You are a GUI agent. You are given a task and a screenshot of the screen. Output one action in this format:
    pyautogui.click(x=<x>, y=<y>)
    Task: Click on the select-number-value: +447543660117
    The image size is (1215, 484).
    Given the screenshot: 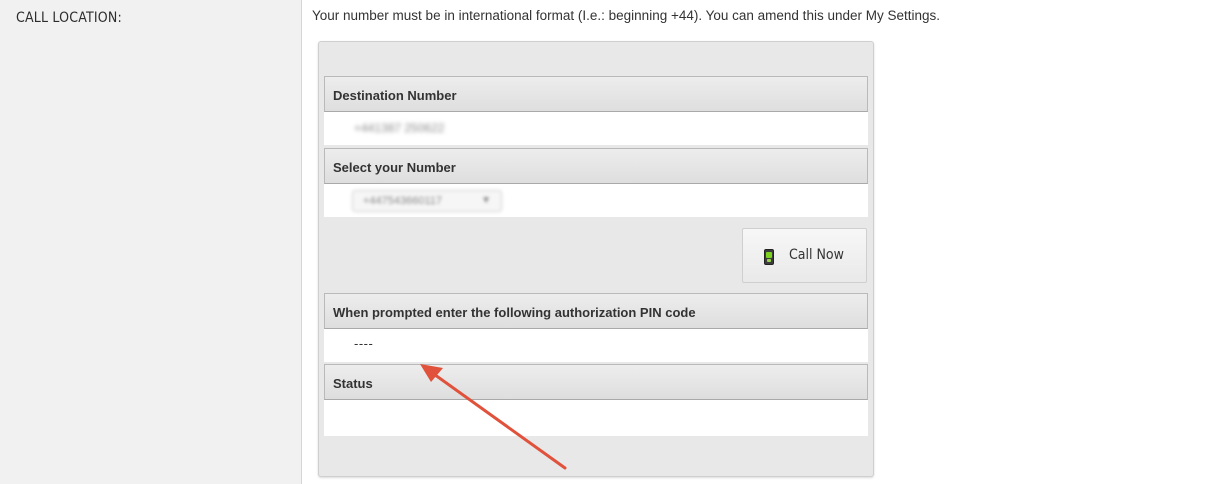 What is the action you would take?
    pyautogui.click(x=403, y=201)
    